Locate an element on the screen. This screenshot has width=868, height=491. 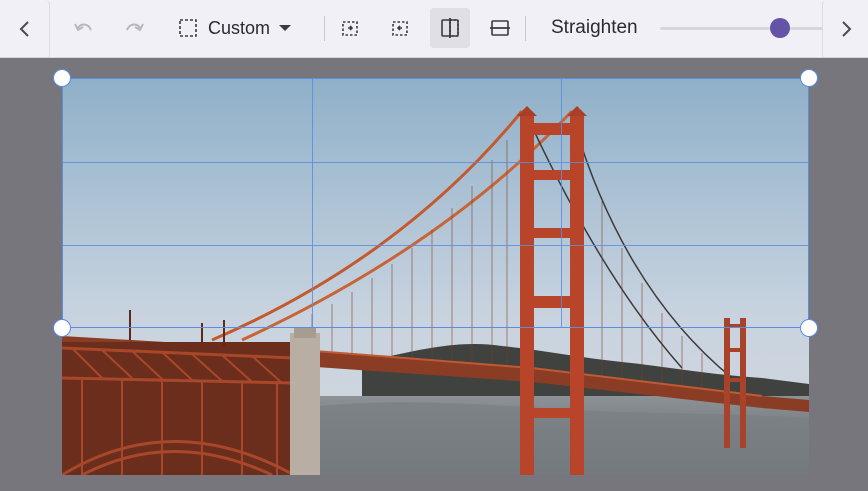
crop-handle-bottom-left is located at coordinates (62, 328).